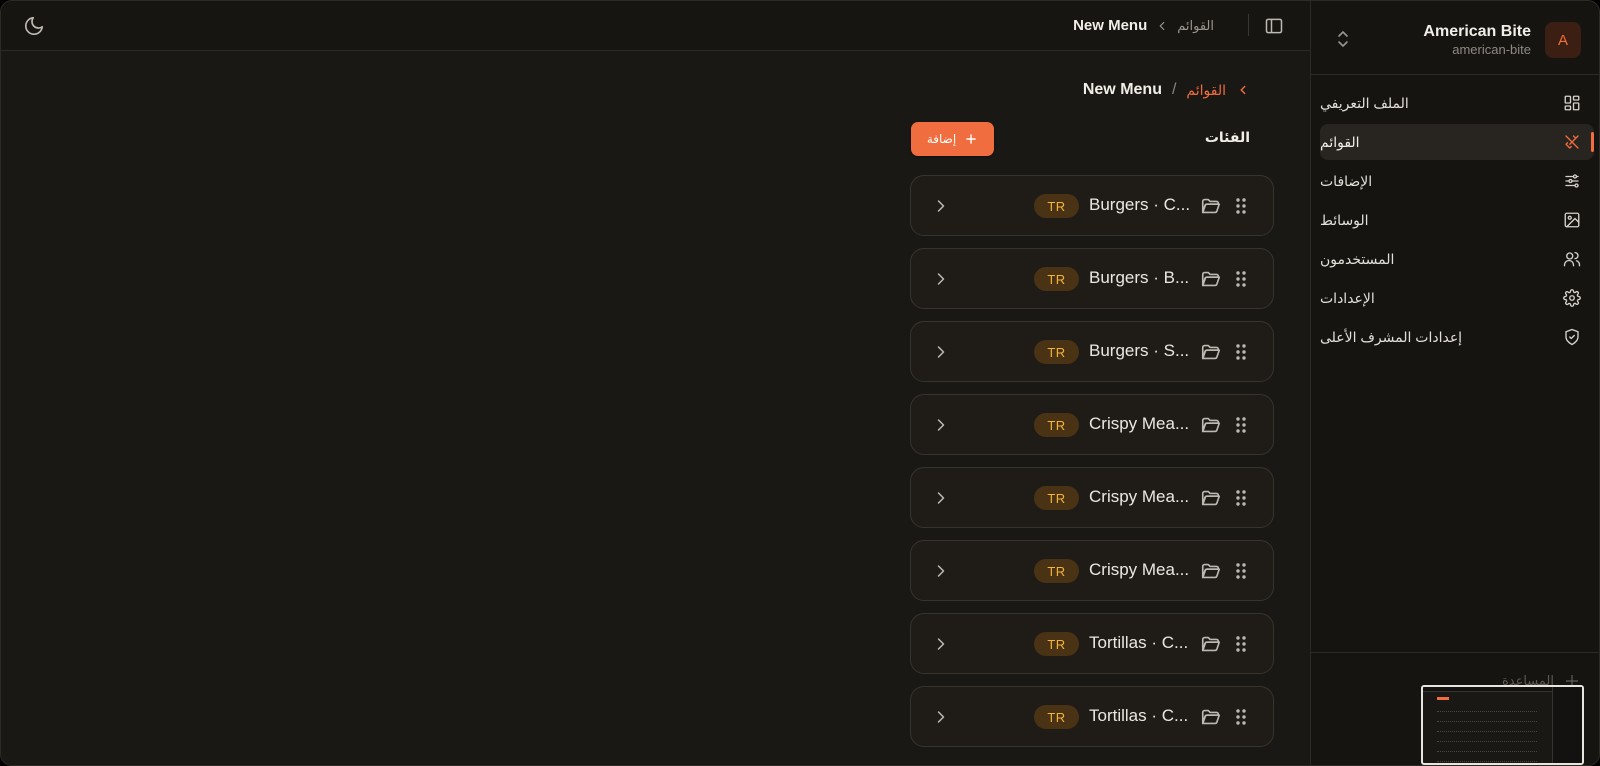  What do you see at coordinates (1457, 181) in the screenshot?
I see `sidebar-item-sliders: الإضافات` at bounding box center [1457, 181].